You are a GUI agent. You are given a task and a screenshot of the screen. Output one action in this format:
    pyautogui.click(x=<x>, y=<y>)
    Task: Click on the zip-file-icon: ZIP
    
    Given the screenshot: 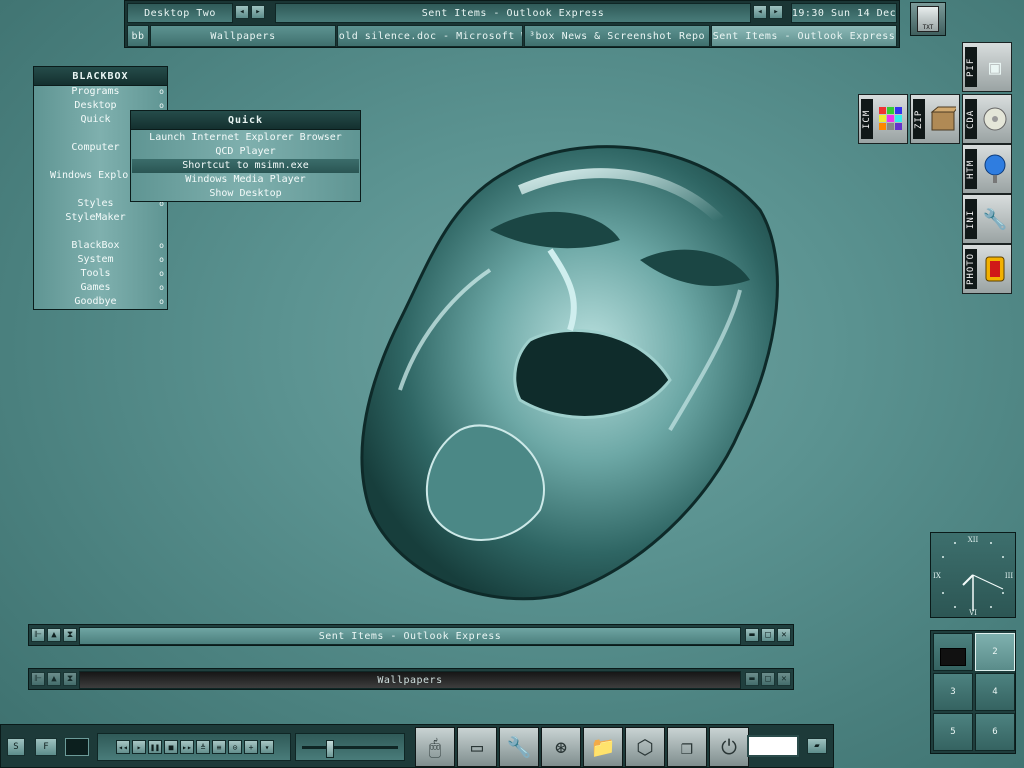 What is the action you would take?
    pyautogui.click(x=935, y=119)
    